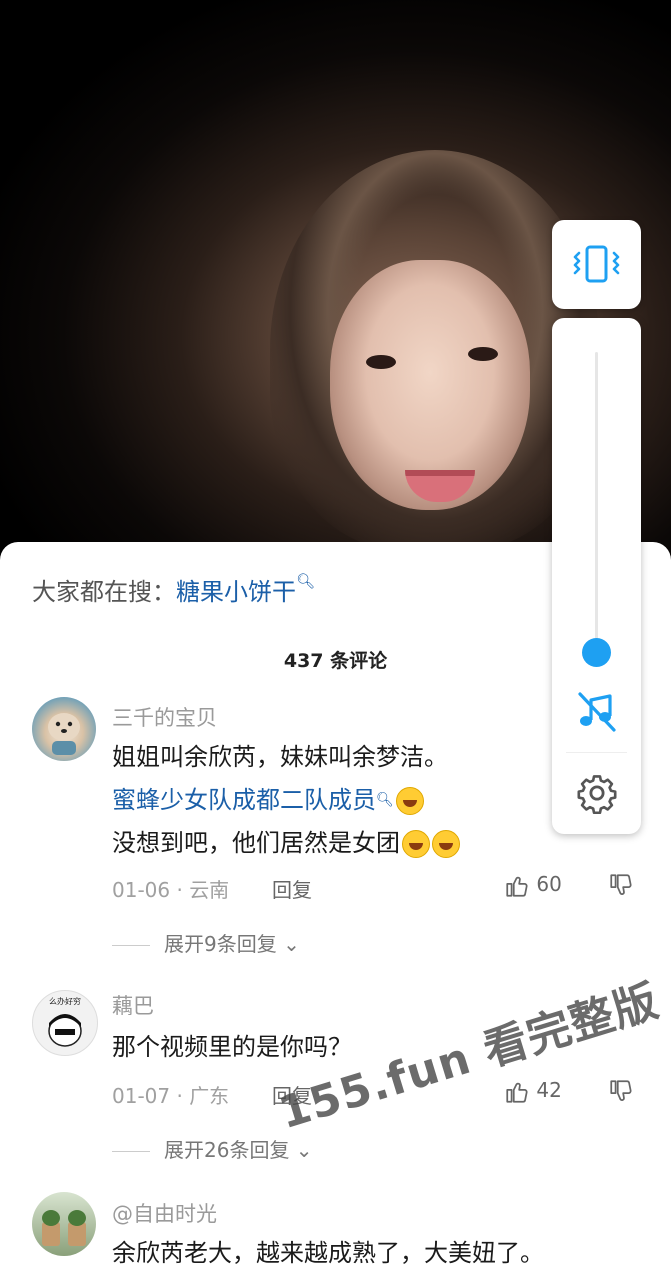  Describe the element at coordinates (64, 1228) in the screenshot. I see `plant-pots-avatar-icon` at that location.